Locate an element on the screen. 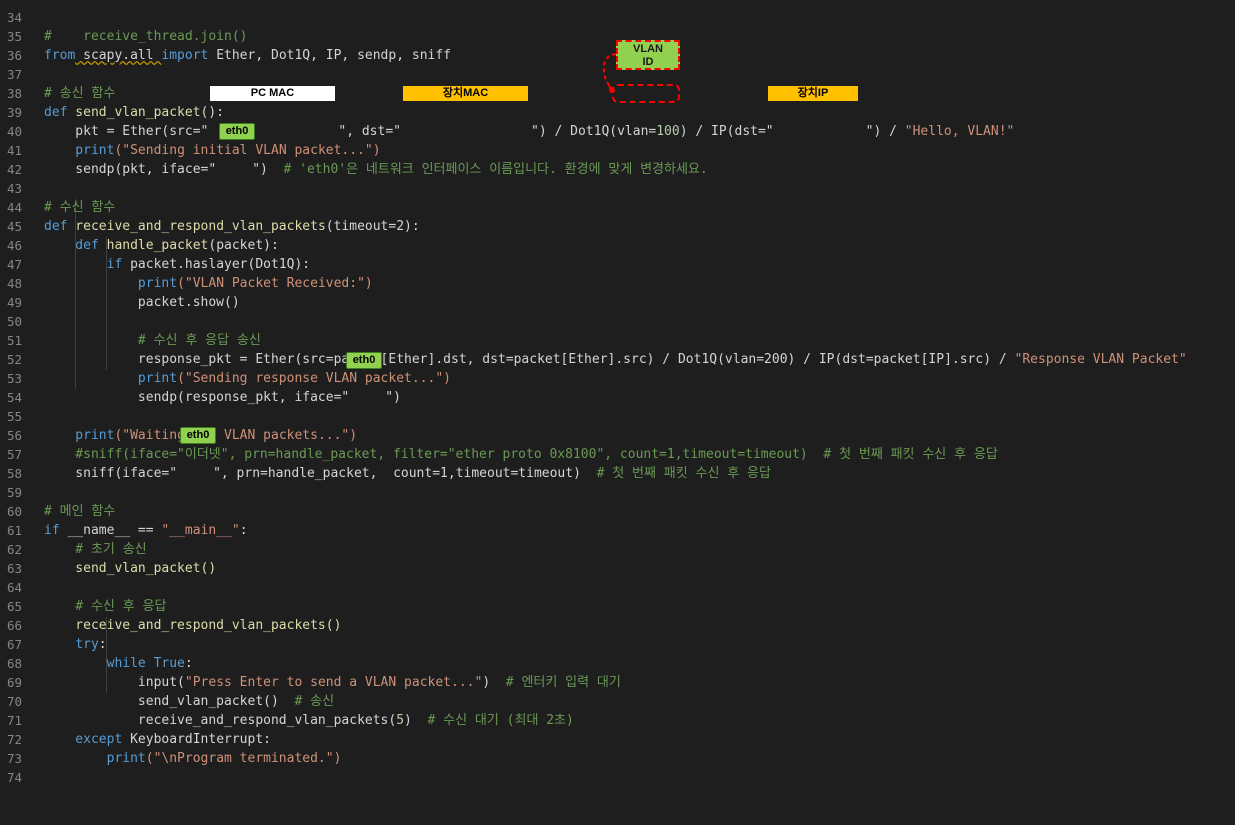 This screenshot has width=1235, height=825. code-line: 50 # 수신 후 응답 송신 is located at coordinates (617, 320).